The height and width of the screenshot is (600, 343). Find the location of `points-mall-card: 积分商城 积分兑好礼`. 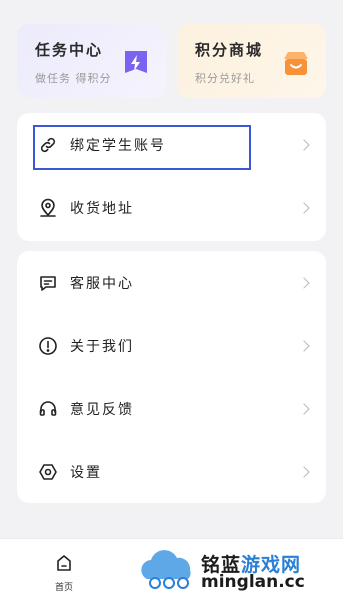

points-mall-card: 积分商城 积分兑好礼 is located at coordinates (251, 61).